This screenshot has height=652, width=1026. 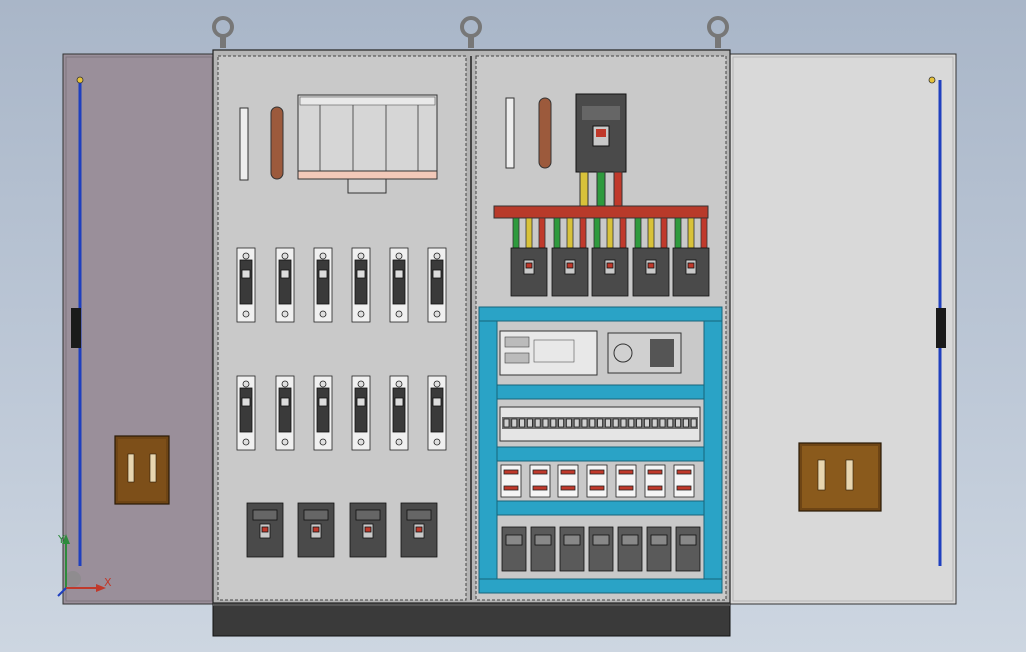 I want to click on circuit-breaker-icon, so click(x=601, y=133).